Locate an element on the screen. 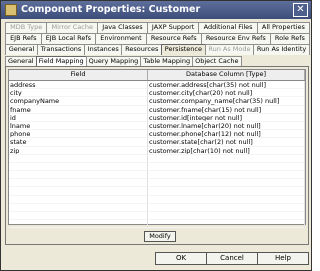  ok-button: OK is located at coordinates (181, 258).